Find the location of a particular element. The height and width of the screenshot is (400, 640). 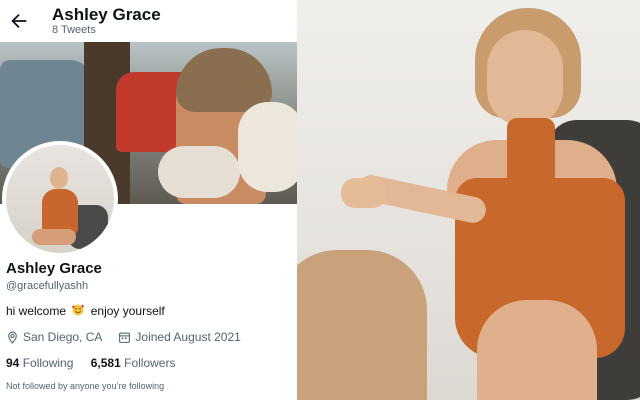

profile-handle: @gracefullyashh is located at coordinates (47, 286).